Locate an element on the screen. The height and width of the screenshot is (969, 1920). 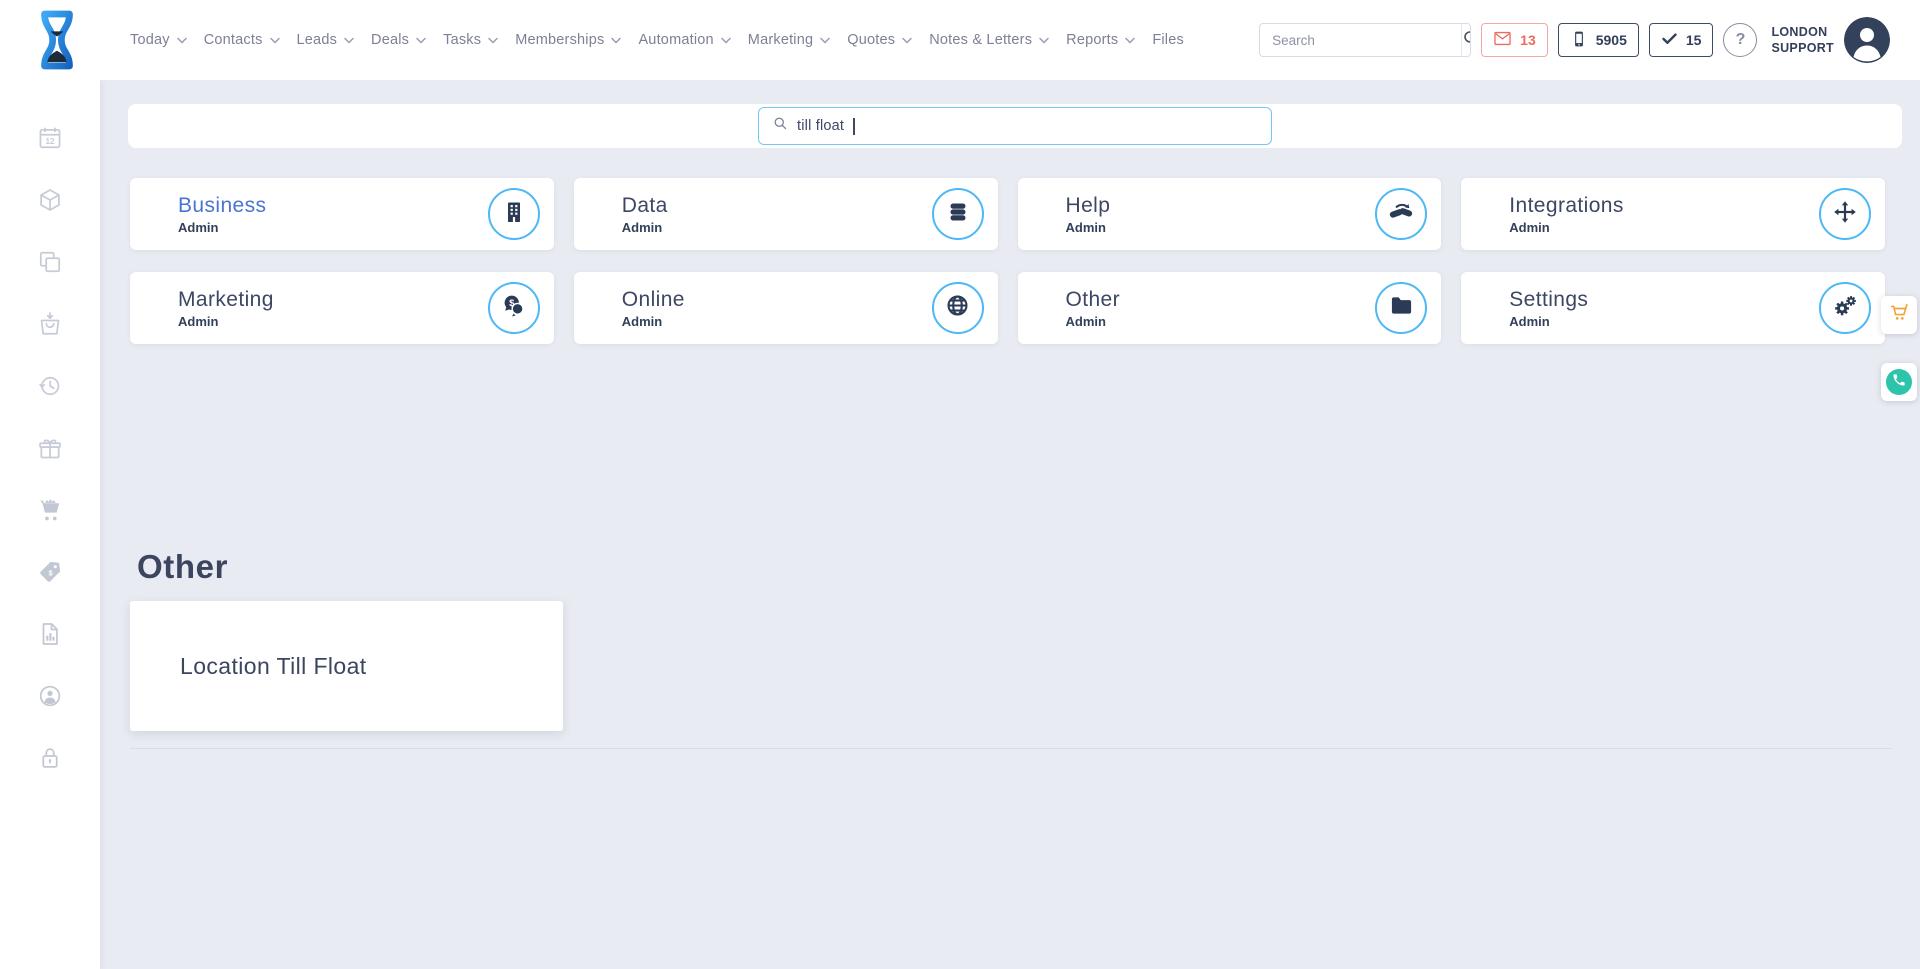
card-data-admin: Data Admin is located at coordinates (785, 214).